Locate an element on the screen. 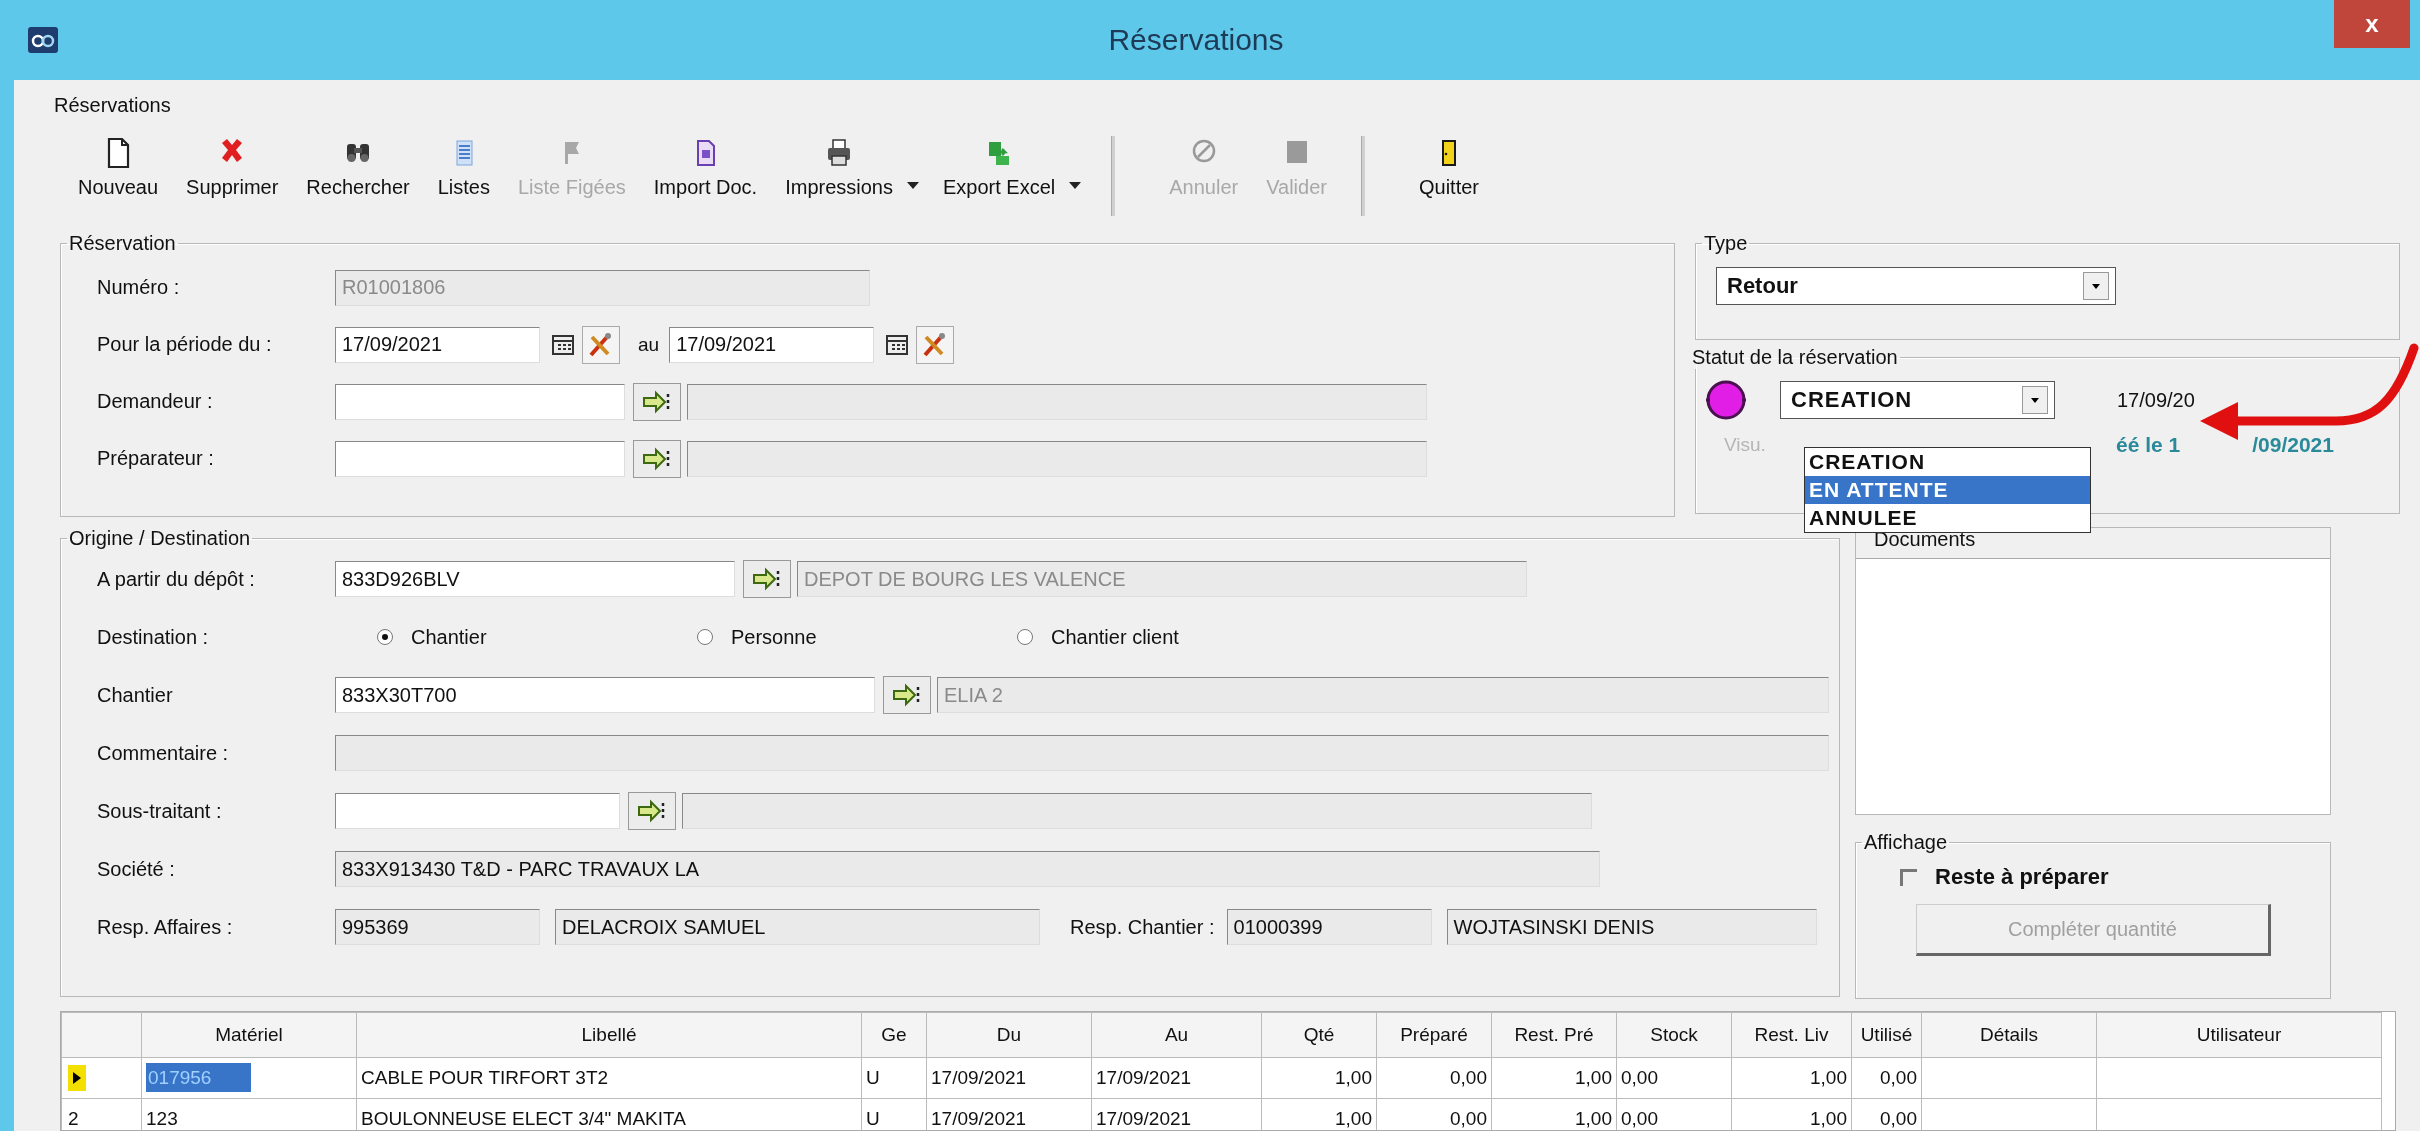 This screenshot has height=1131, width=2420. group-title: Type is located at coordinates (1726, 243).